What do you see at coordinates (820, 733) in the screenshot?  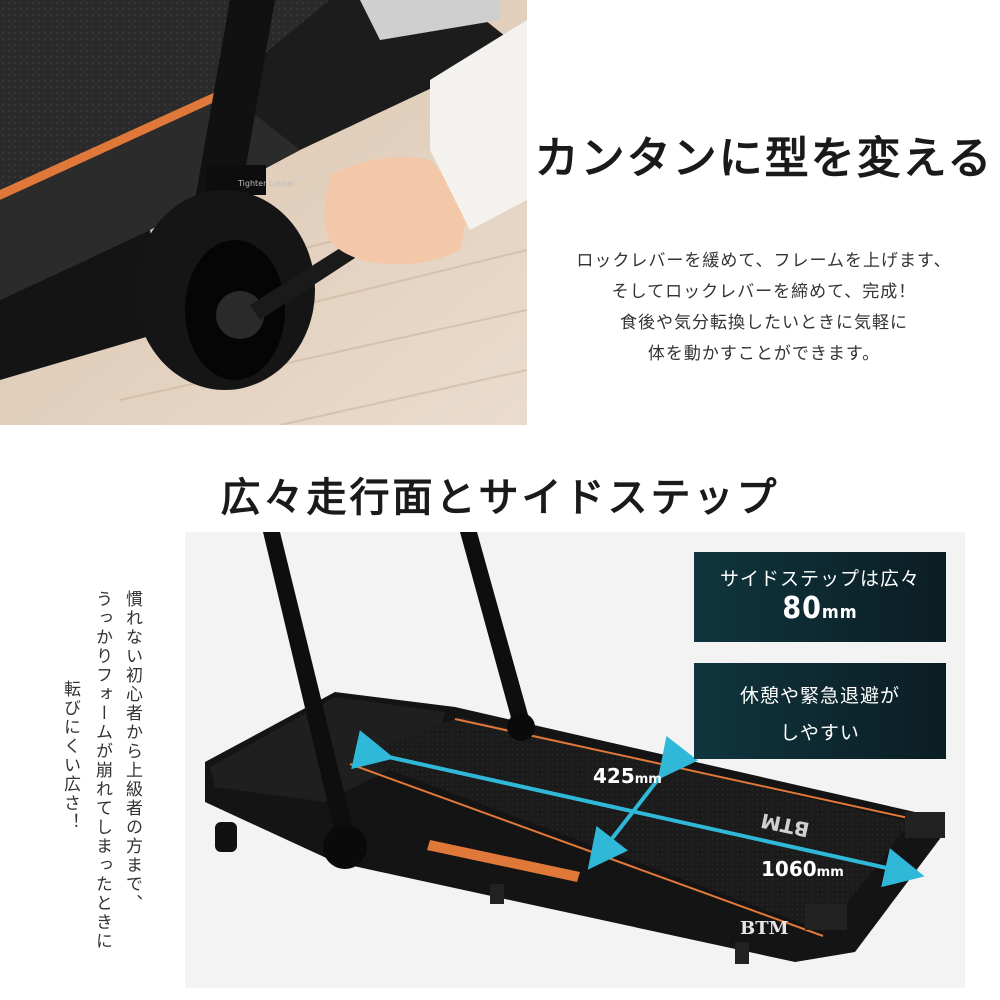 I see `callout-text: しやすい` at bounding box center [820, 733].